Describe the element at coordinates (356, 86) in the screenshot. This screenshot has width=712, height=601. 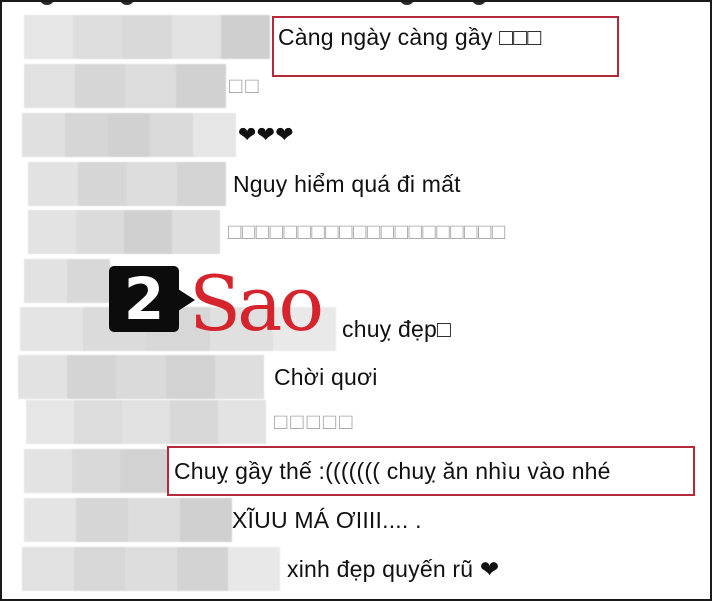
I see `comment-row: □□` at that location.